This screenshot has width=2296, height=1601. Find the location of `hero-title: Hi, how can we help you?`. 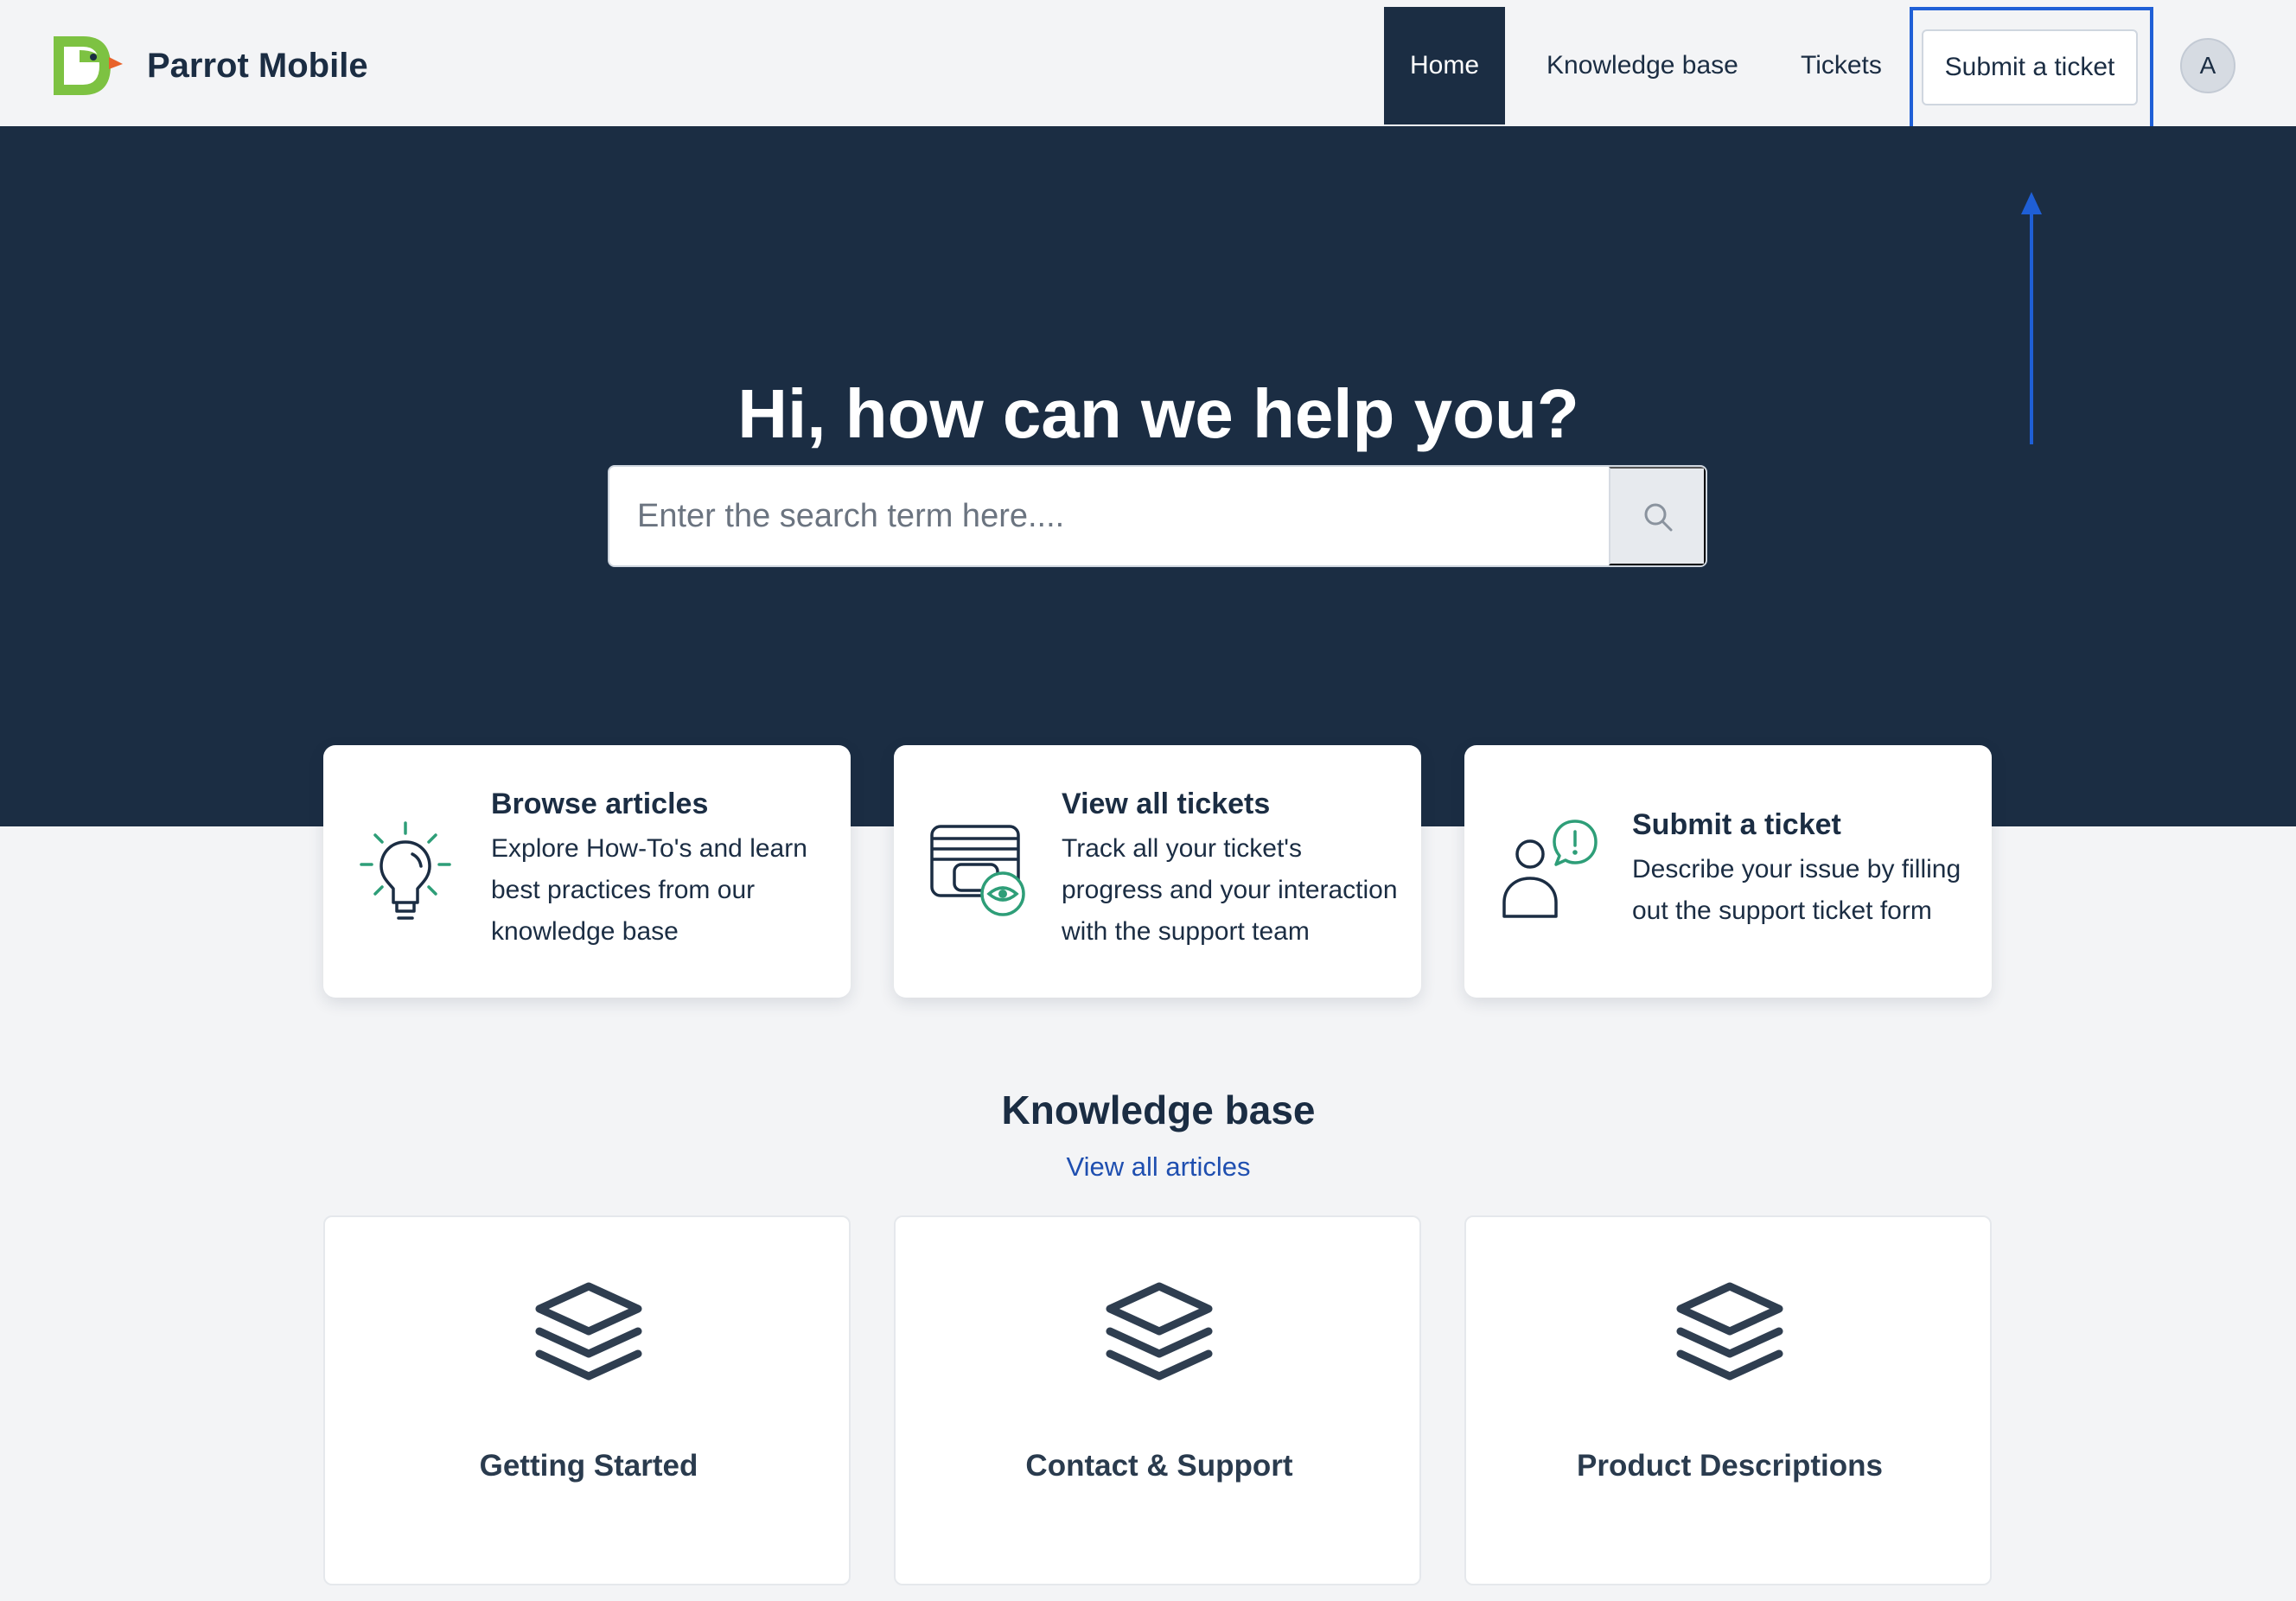

hero-title: Hi, how can we help you? is located at coordinates (1158, 413).